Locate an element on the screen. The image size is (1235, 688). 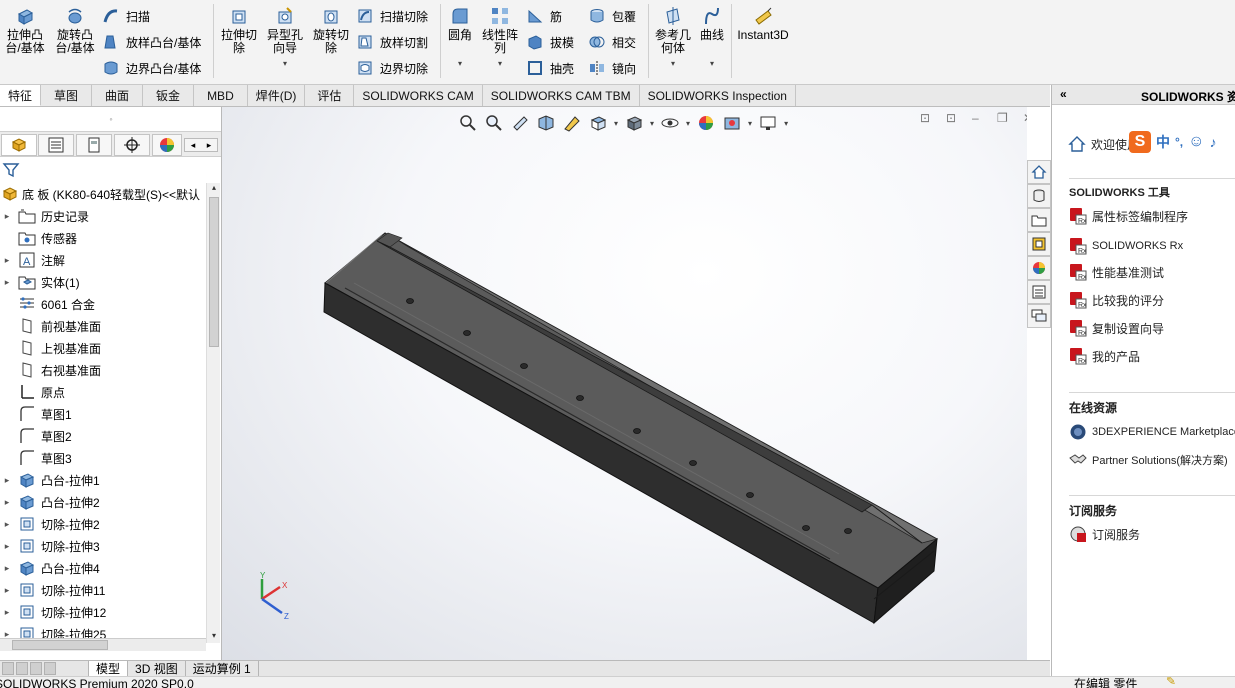
tree-item: ▸ 切除-拉伸11 is located at coordinates (103, 590).